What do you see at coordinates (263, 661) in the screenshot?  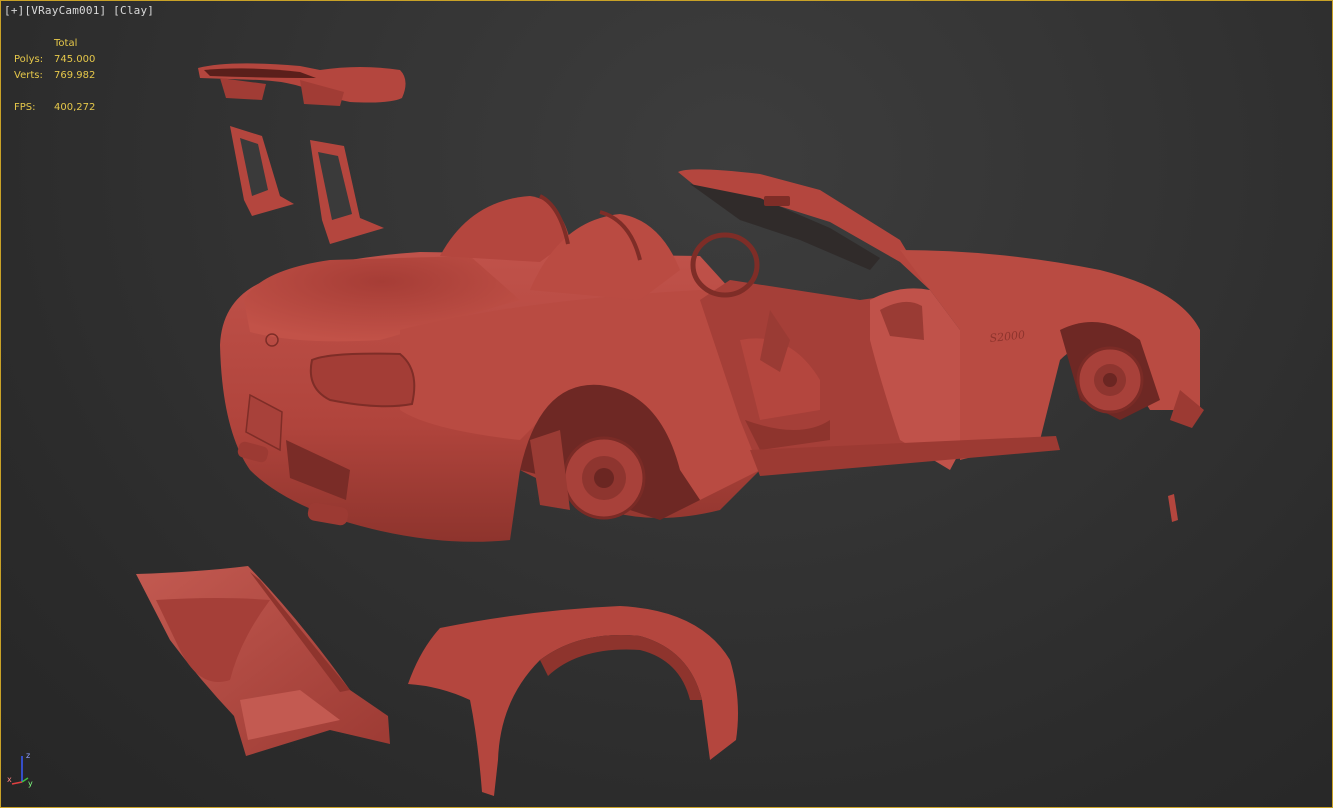 I see `detached-diffuser-panel` at bounding box center [263, 661].